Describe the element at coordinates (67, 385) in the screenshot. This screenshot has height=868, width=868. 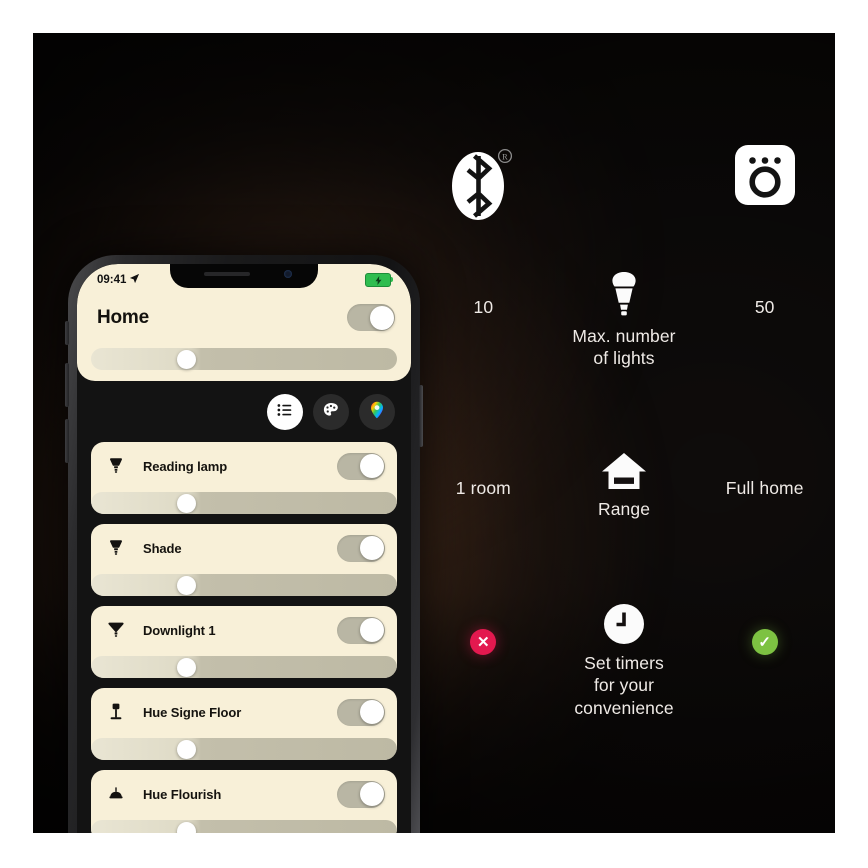
I see `phone-volume-up-button` at that location.